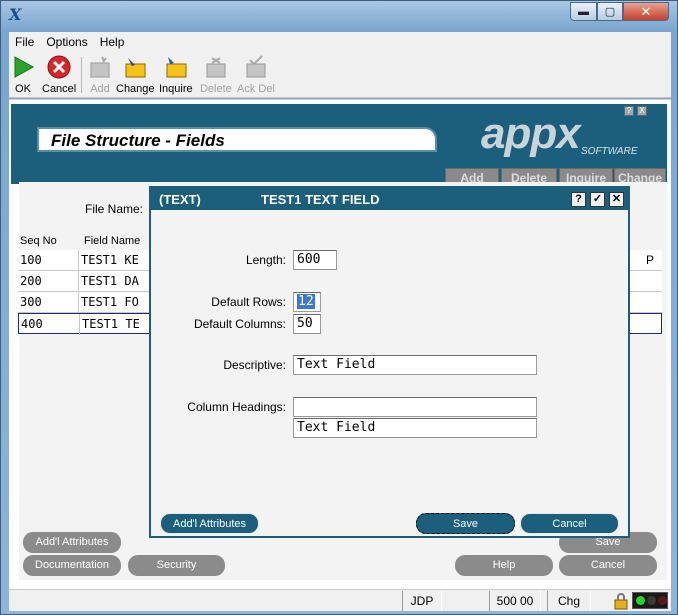  Describe the element at coordinates (569, 523) in the screenshot. I see `dialog-cancel-button: Cancel` at that location.